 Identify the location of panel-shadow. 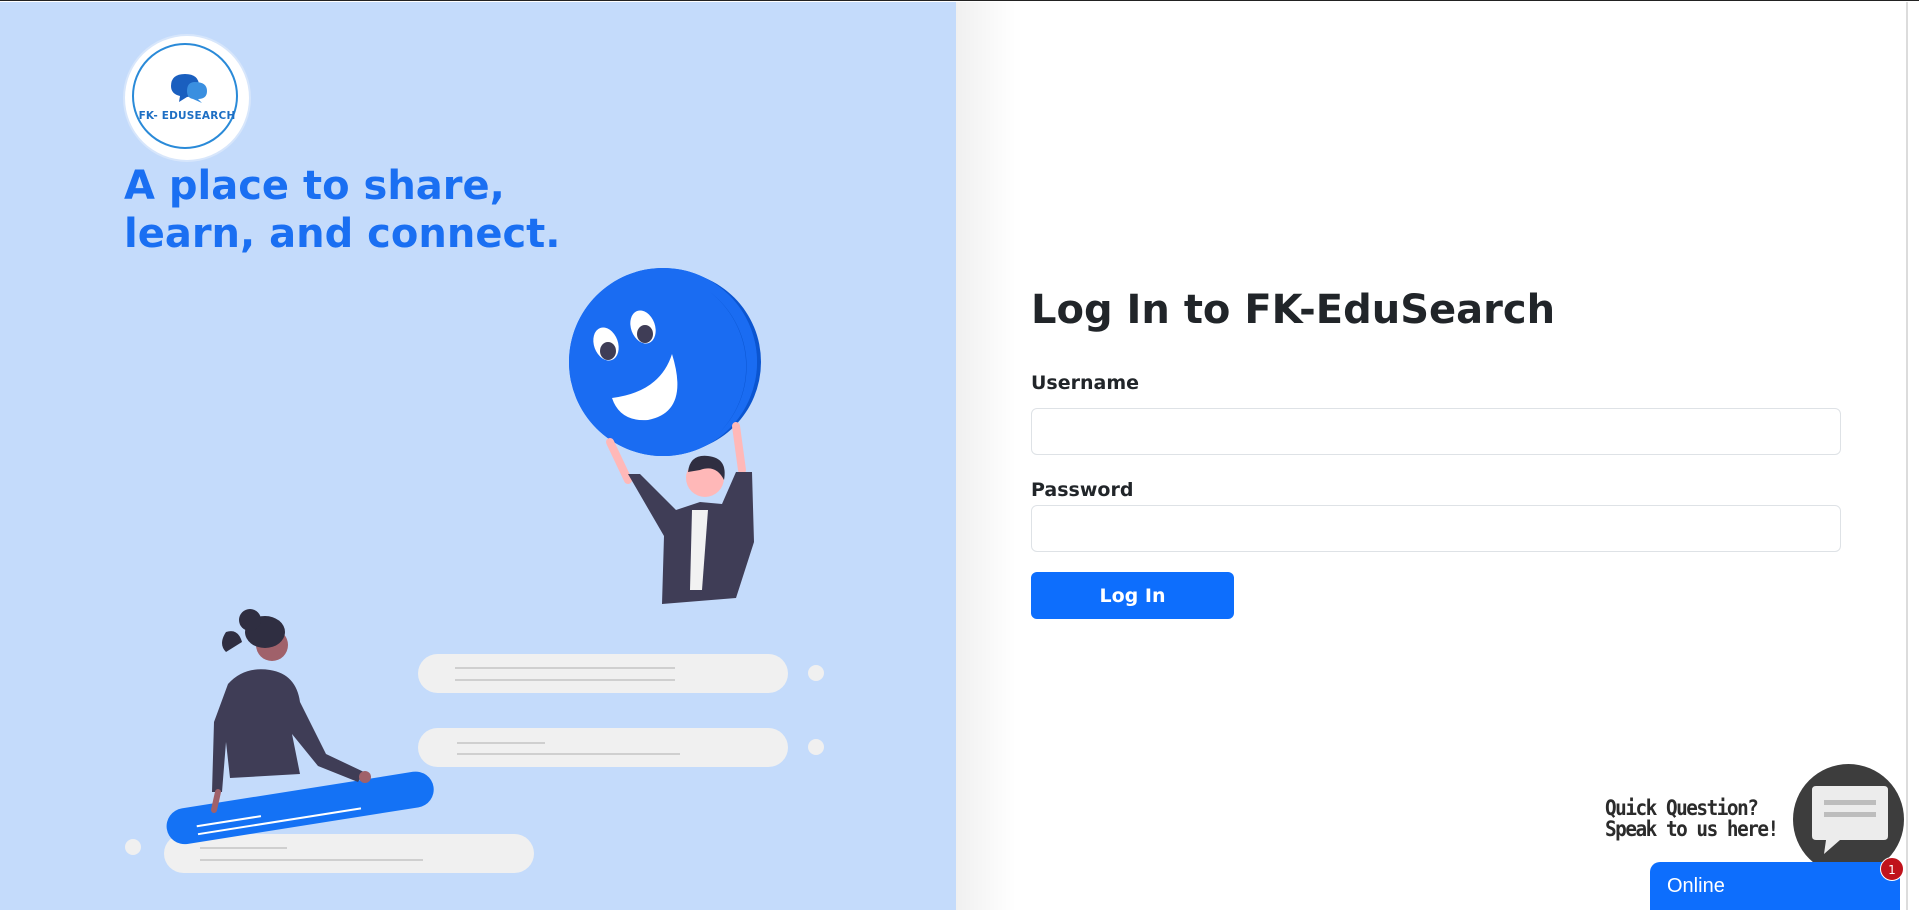
(986, 456).